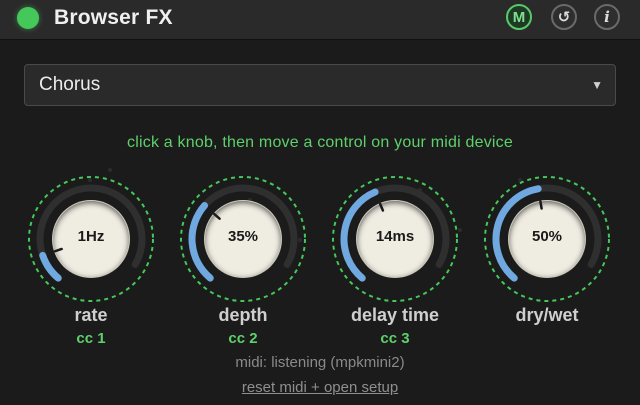 This screenshot has width=640, height=405. What do you see at coordinates (320, 85) in the screenshot?
I see `effect-select: Chorus ▼` at bounding box center [320, 85].